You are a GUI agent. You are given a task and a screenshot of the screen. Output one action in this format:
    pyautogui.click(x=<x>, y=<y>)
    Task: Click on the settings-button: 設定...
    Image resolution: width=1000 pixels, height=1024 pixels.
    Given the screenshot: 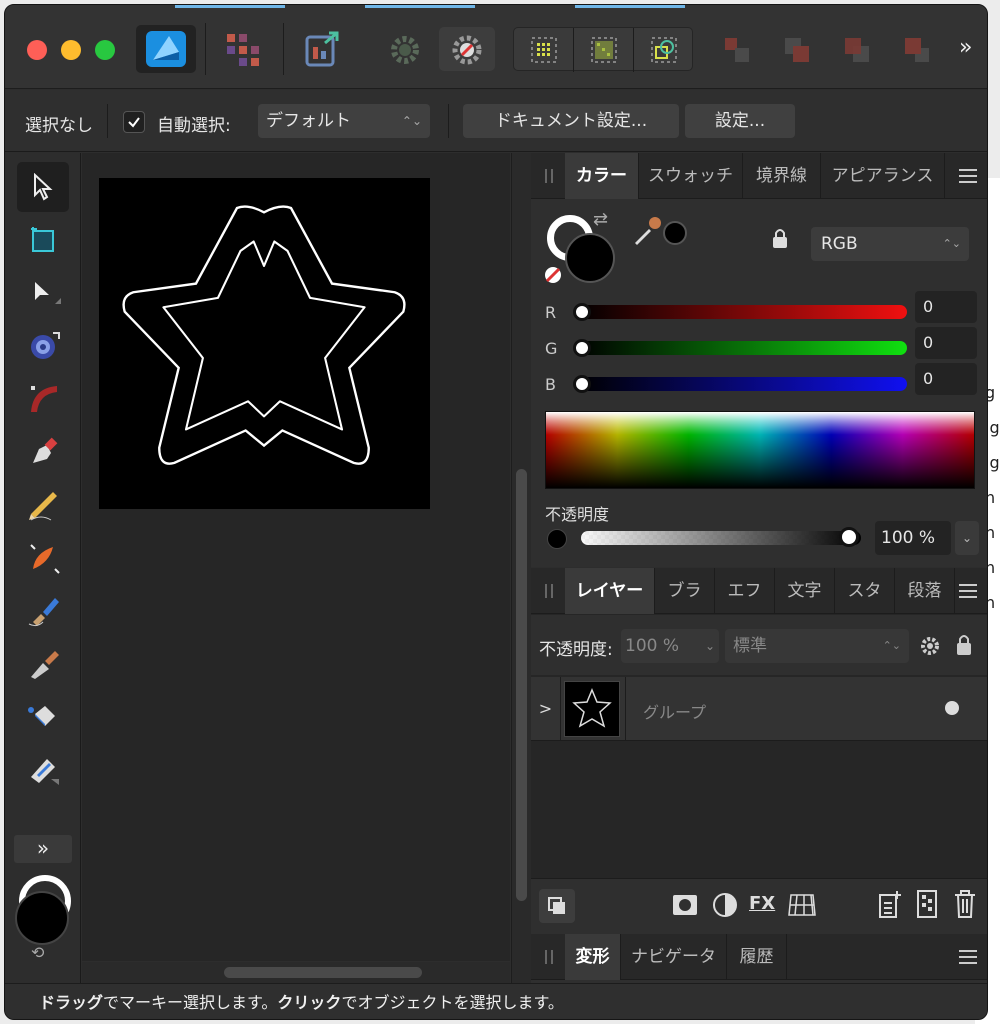 What is the action you would take?
    pyautogui.click(x=740, y=121)
    